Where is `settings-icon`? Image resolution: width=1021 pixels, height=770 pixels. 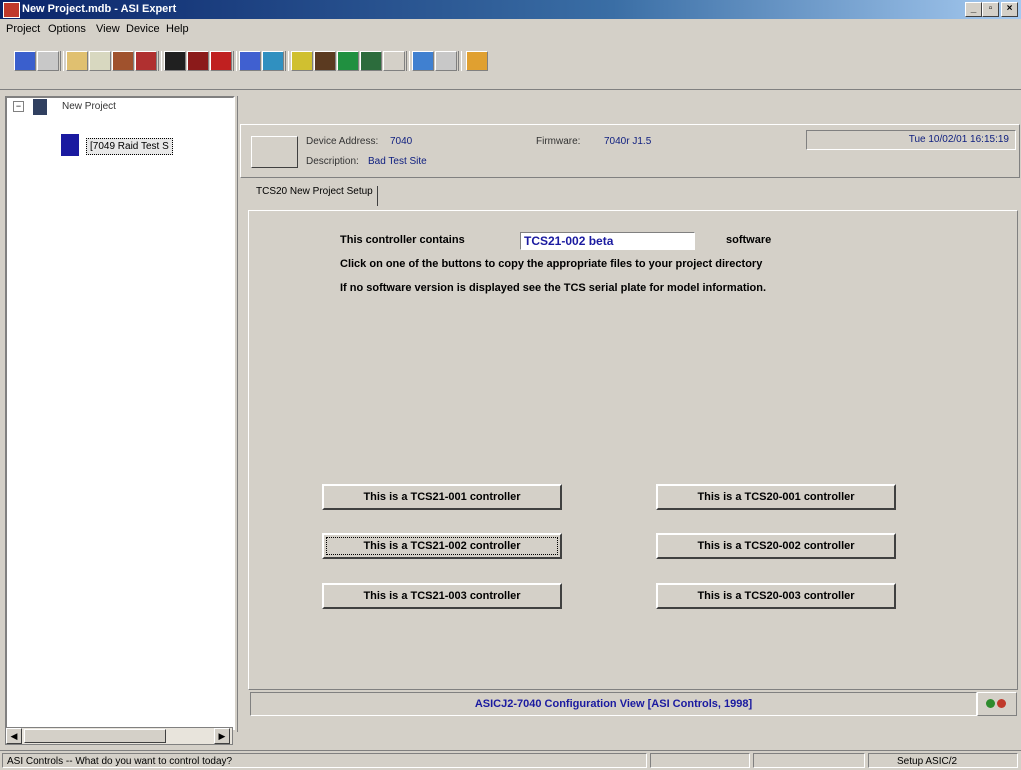 settings-icon is located at coordinates (477, 61).